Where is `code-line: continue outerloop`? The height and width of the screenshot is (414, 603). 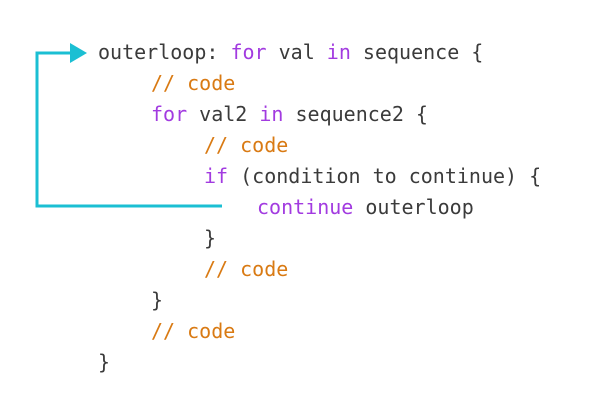
code-line: continue outerloop is located at coordinates (365, 207).